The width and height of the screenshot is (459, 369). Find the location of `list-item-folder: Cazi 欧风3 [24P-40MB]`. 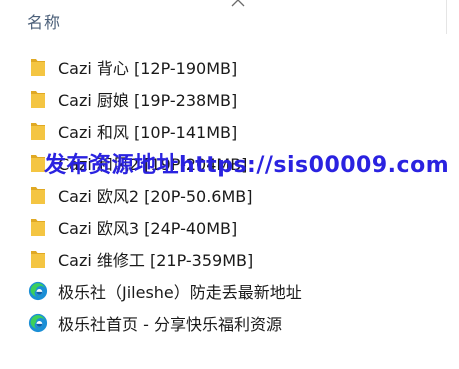

list-item-folder: Cazi 欧风3 [24P-40MB] is located at coordinates (232, 227).